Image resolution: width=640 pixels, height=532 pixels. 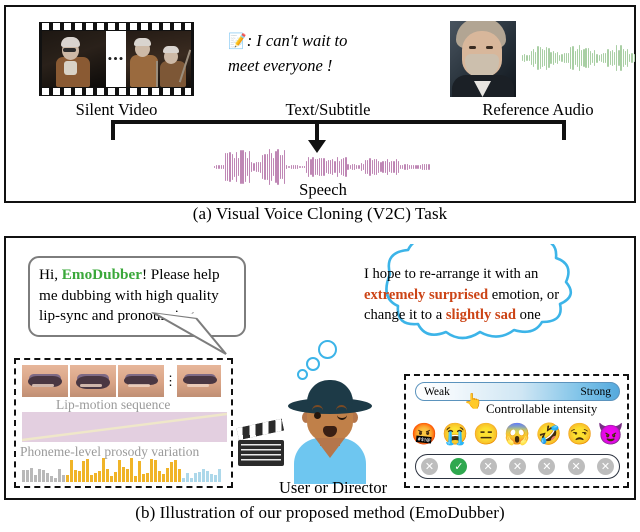 I want to click on prosody-variation-band, so click(x=124, y=427).